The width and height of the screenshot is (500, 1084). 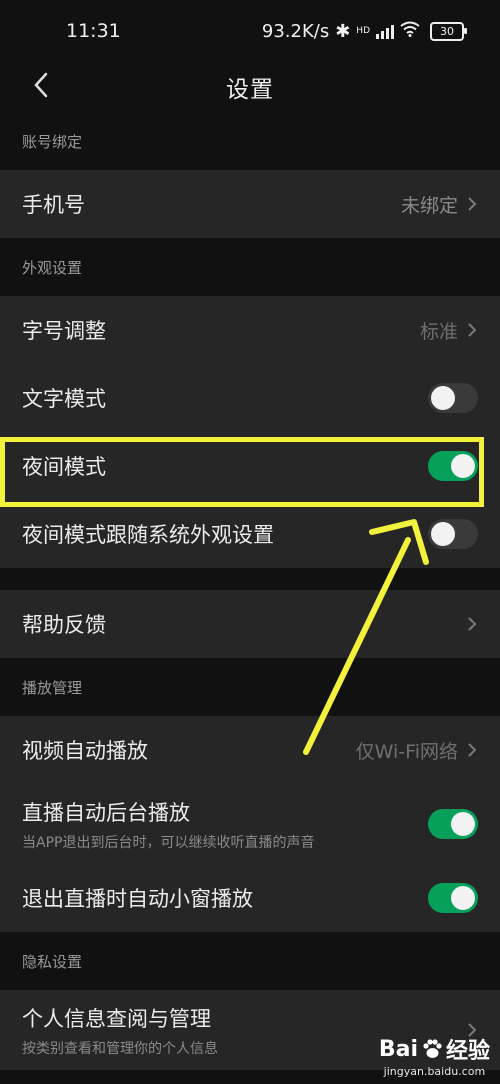 I want to click on live-pip-row: 退出直播时自动小窗播放, so click(x=250, y=898).